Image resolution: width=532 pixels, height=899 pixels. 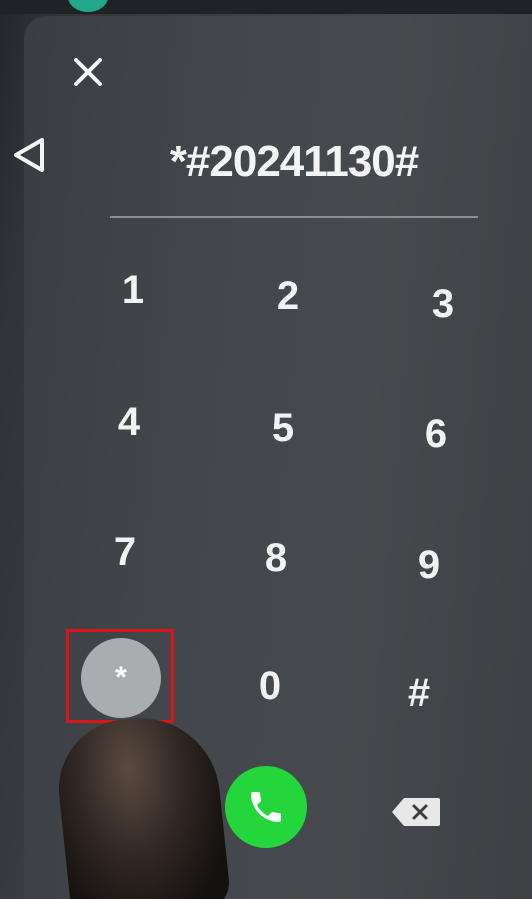 I want to click on backspace-icon, so click(x=416, y=812).